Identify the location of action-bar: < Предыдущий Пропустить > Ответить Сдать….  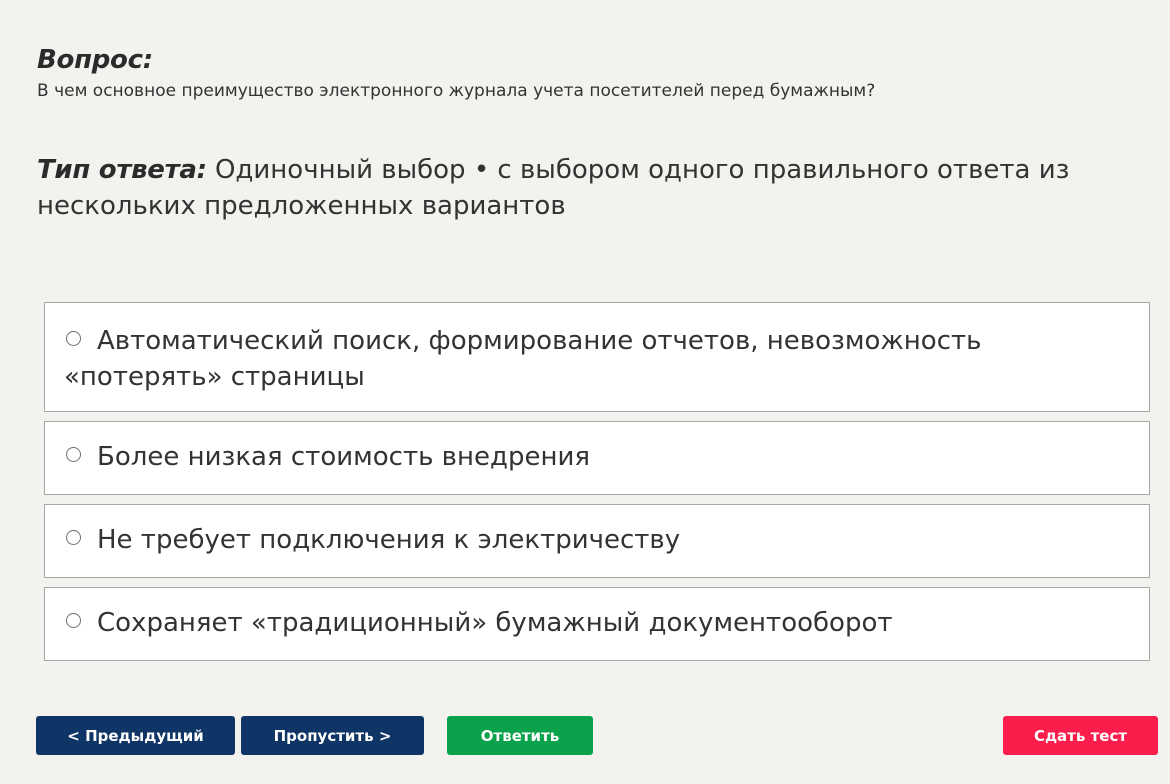
(585, 735).